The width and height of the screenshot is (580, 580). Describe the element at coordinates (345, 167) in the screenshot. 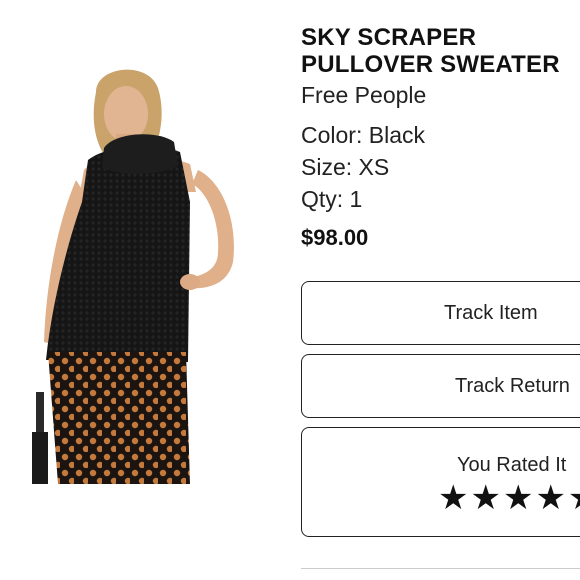

I see `product-size: Size: XS` at that location.